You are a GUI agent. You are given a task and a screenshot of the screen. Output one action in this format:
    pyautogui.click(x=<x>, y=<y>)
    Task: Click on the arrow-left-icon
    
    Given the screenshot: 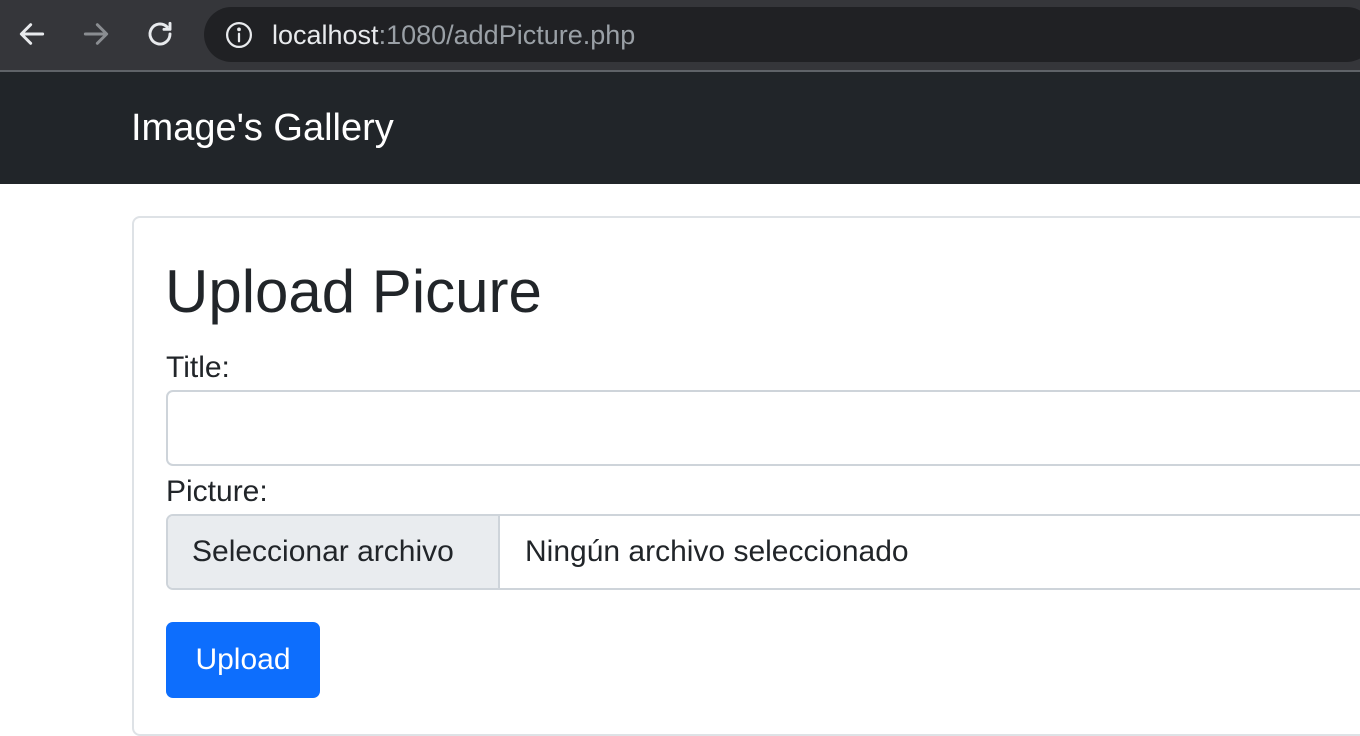 What is the action you would take?
    pyautogui.click(x=32, y=34)
    